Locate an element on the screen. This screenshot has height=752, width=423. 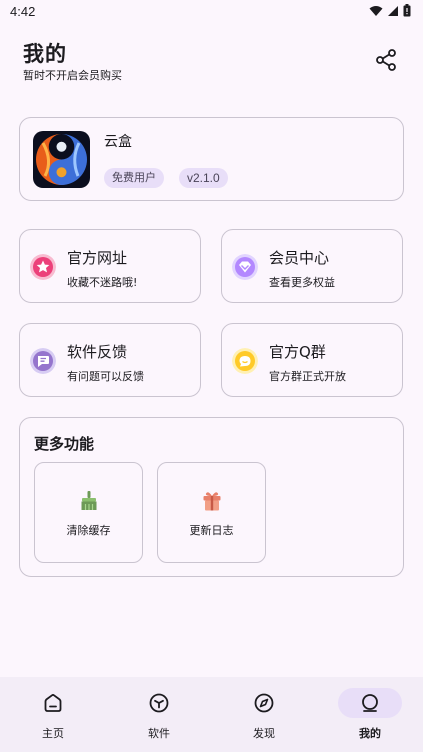
status-time: 4:42 is located at coordinates (23, 11).